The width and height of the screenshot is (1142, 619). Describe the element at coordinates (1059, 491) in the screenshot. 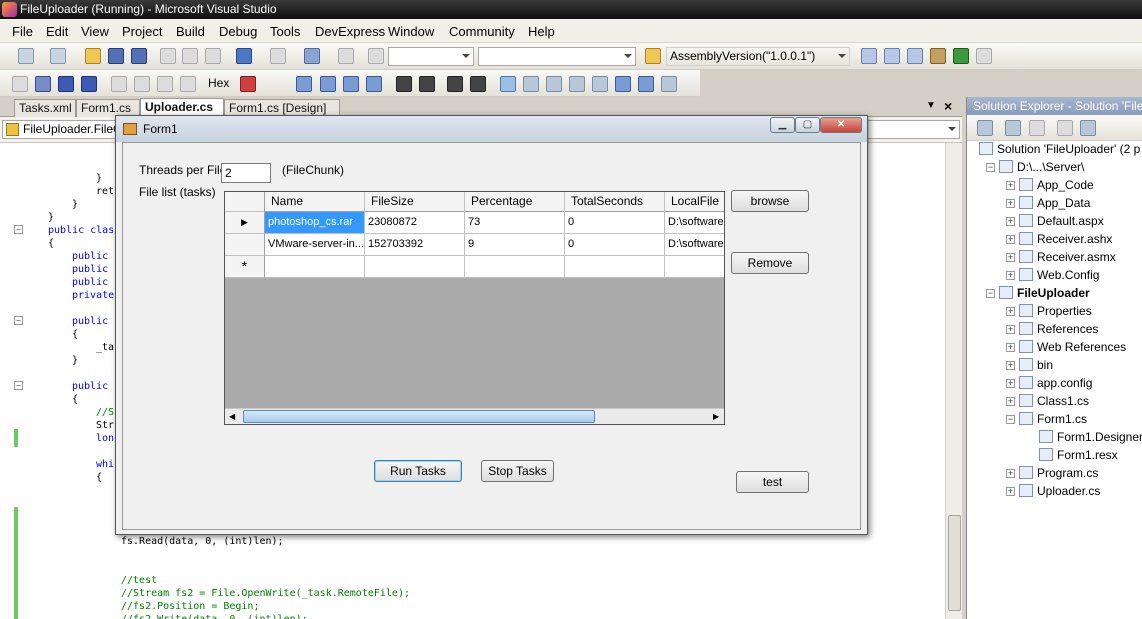

I see `tree-item: Uploader.cs` at that location.